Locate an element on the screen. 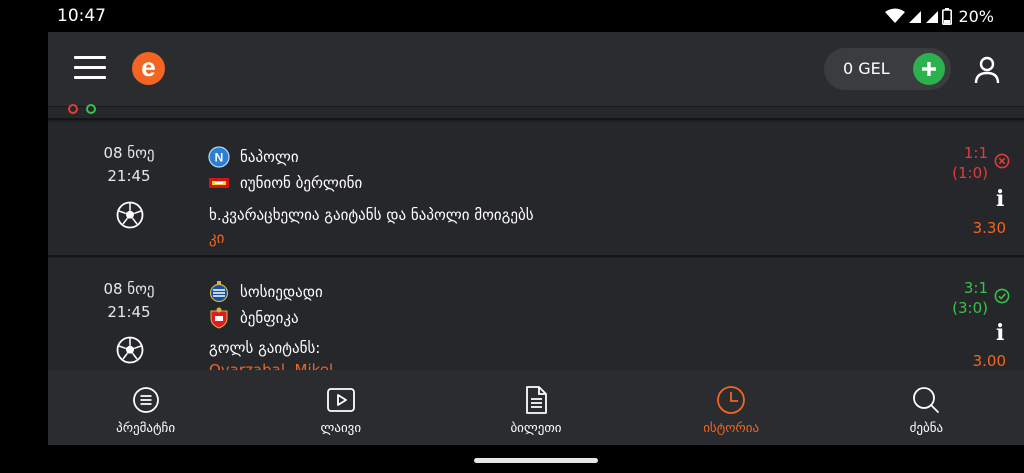  brand-logo: e is located at coordinates (148, 68).